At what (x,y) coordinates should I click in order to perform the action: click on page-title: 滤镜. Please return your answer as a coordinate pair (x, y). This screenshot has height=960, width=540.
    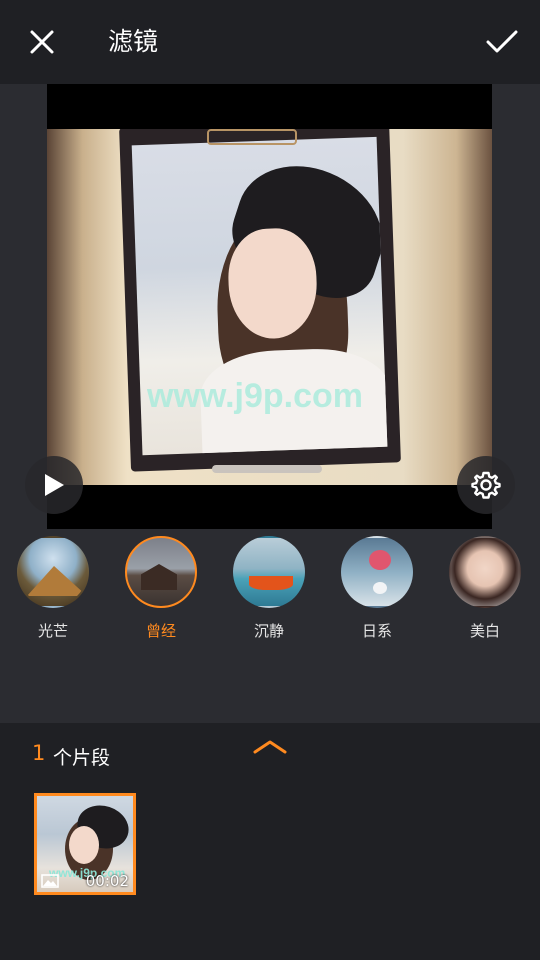
    Looking at the image, I should click on (133, 41).